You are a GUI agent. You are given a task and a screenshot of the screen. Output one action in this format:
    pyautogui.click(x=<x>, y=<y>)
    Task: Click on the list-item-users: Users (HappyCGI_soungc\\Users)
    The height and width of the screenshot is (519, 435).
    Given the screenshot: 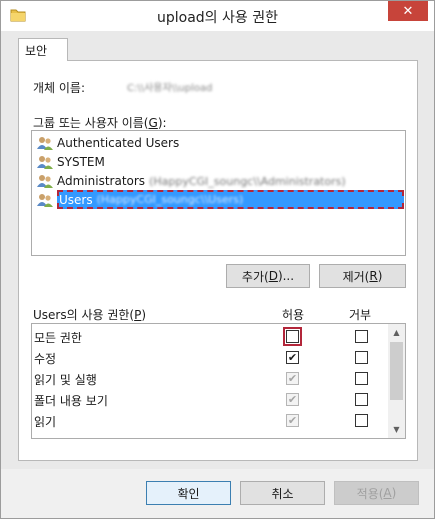 What is the action you would take?
    pyautogui.click(x=220, y=199)
    